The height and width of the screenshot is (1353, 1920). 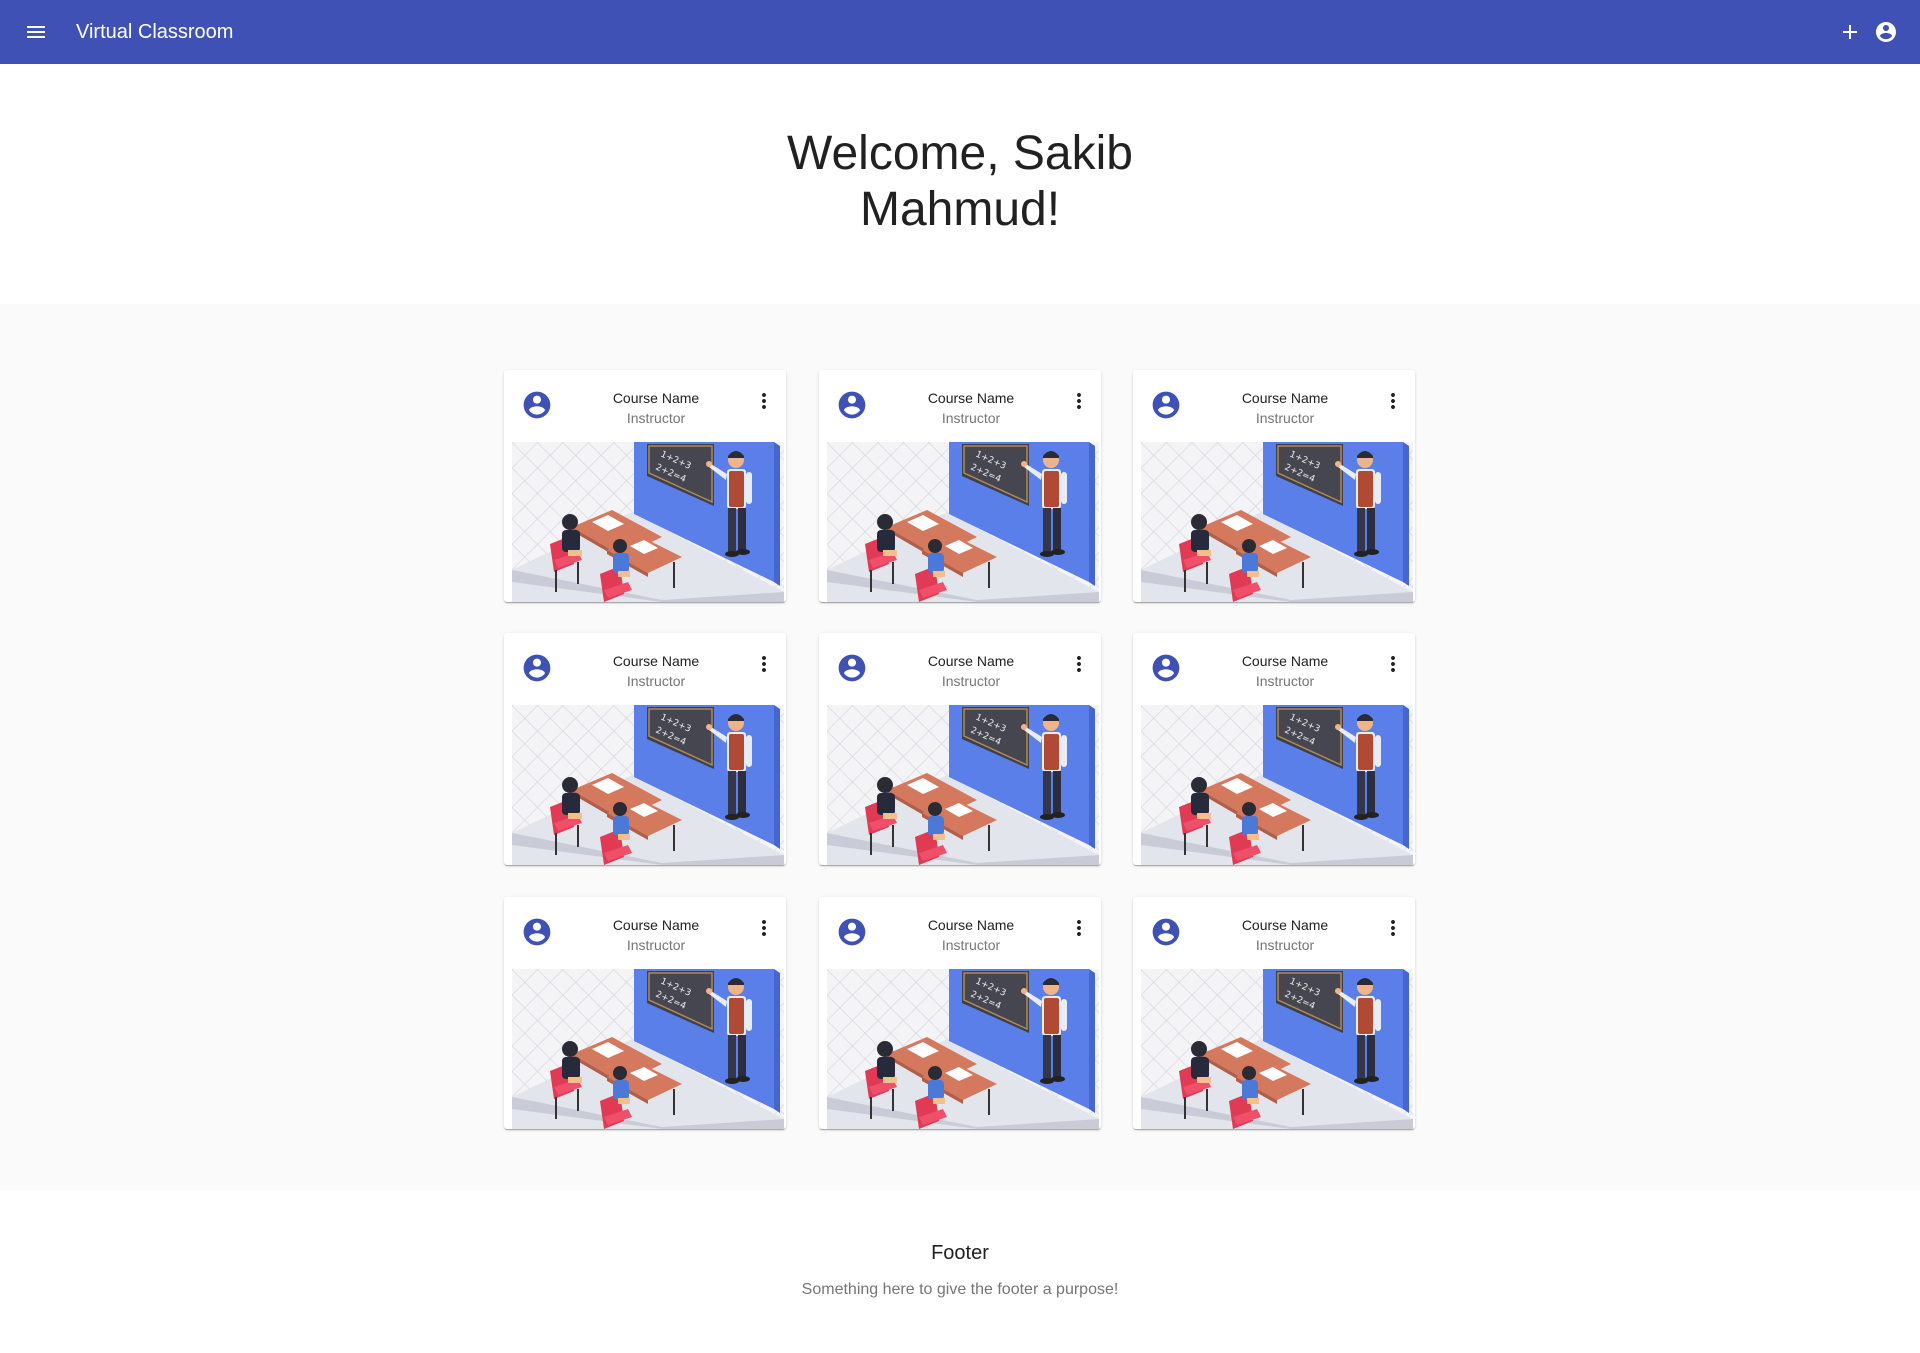 What do you see at coordinates (960, 1253) in the screenshot?
I see `footer-title: Footer` at bounding box center [960, 1253].